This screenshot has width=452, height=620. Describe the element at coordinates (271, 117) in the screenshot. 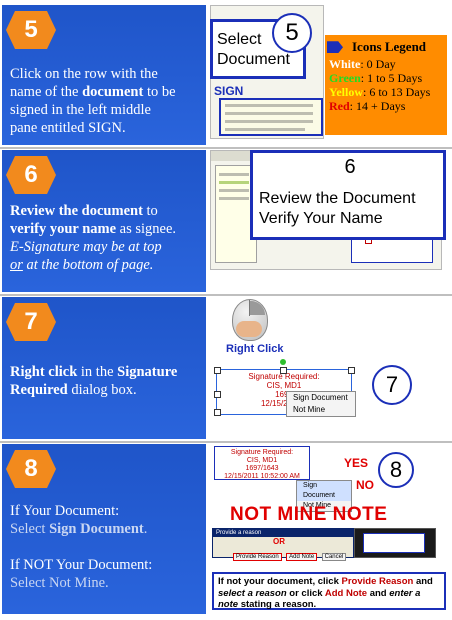

I see `sign-pane-rows` at that location.